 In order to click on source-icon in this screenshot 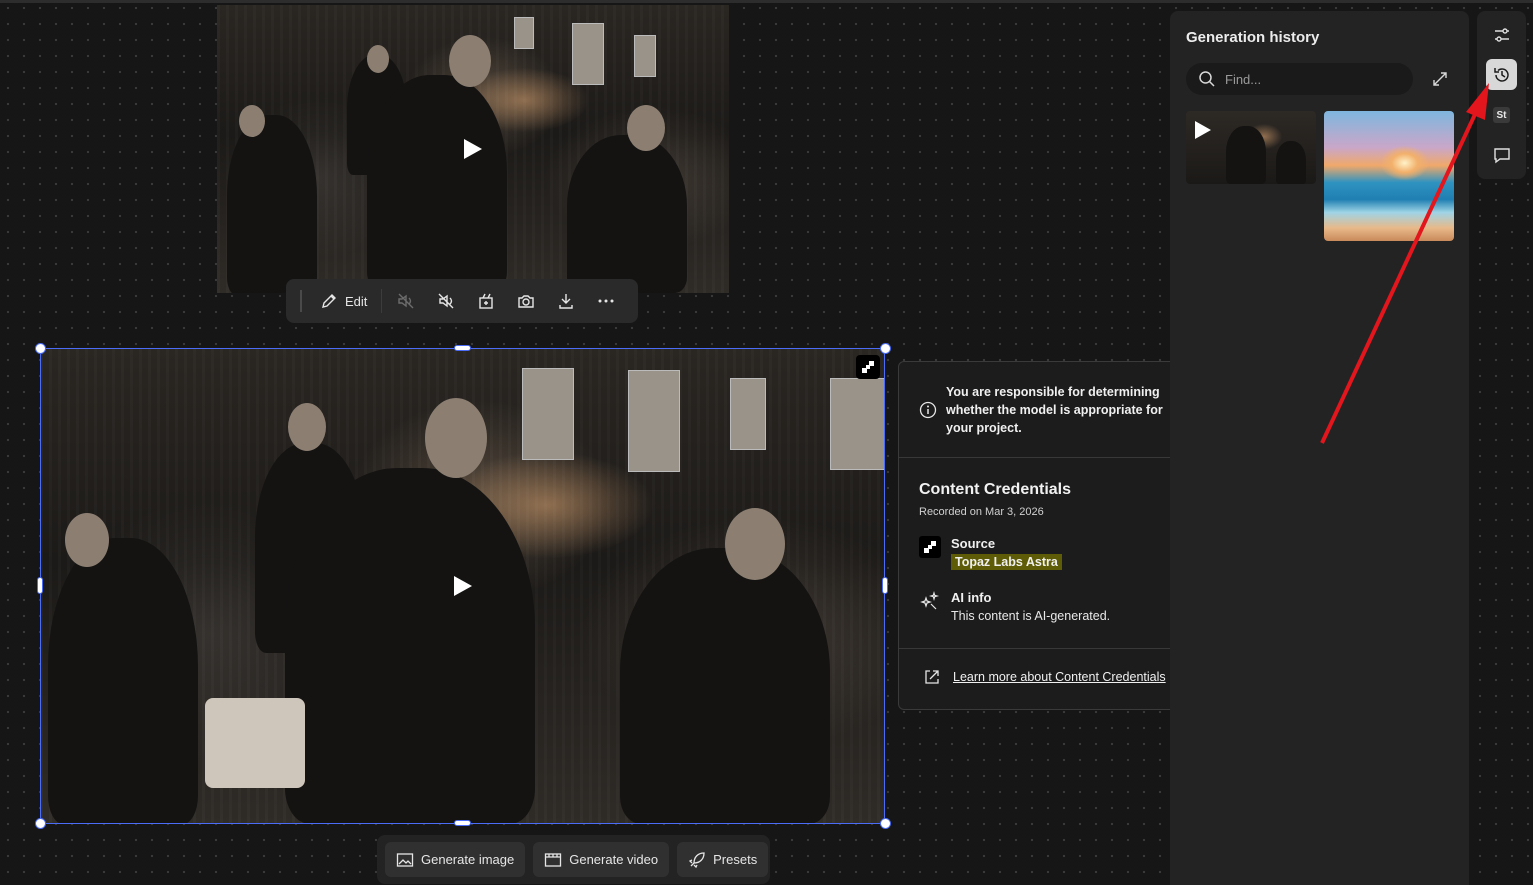, I will do `click(930, 547)`.